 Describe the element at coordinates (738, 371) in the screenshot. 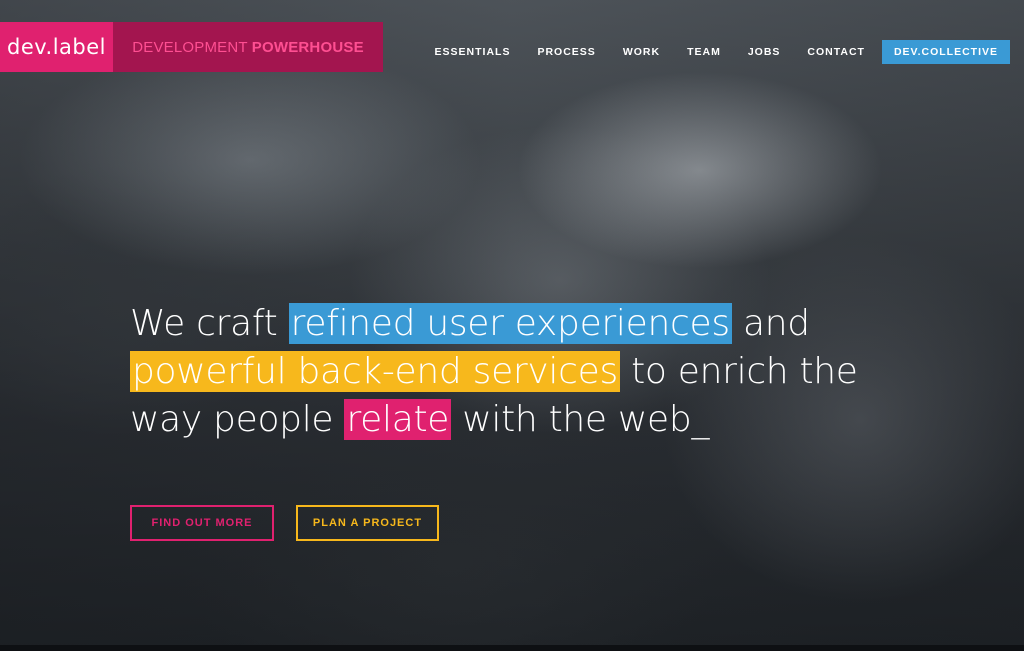

I see `headline-text: to enrich the` at that location.